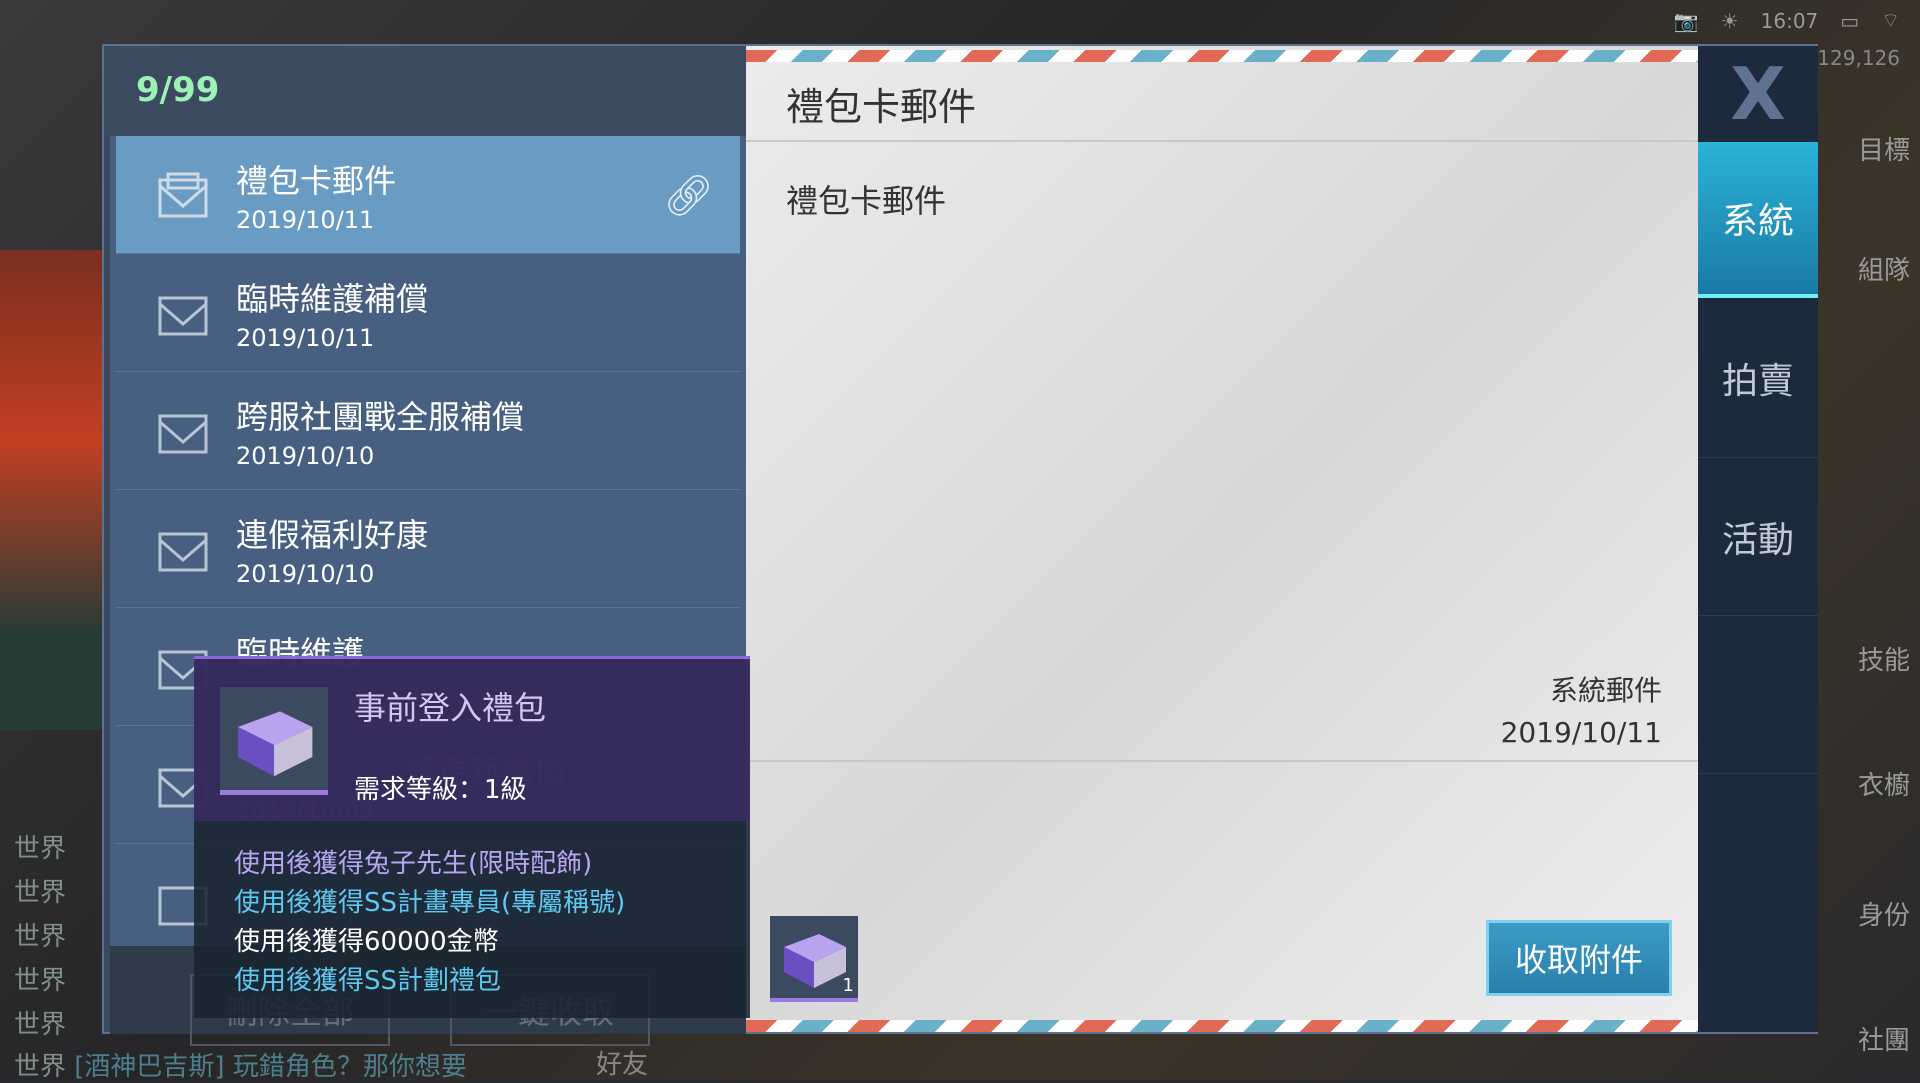 This screenshot has width=1920, height=1083. I want to click on mail-title: 臨時維護, so click(300, 653).